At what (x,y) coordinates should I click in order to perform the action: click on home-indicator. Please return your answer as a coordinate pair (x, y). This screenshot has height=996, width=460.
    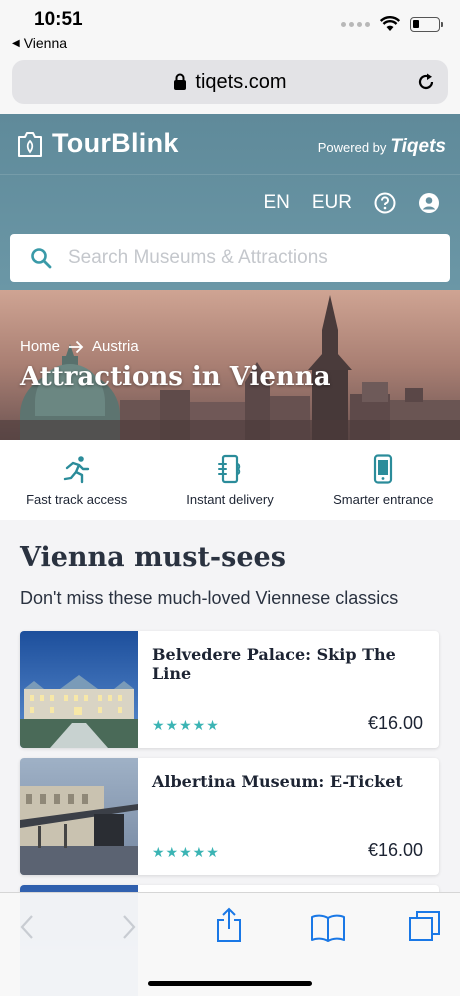
    Looking at the image, I should click on (230, 983).